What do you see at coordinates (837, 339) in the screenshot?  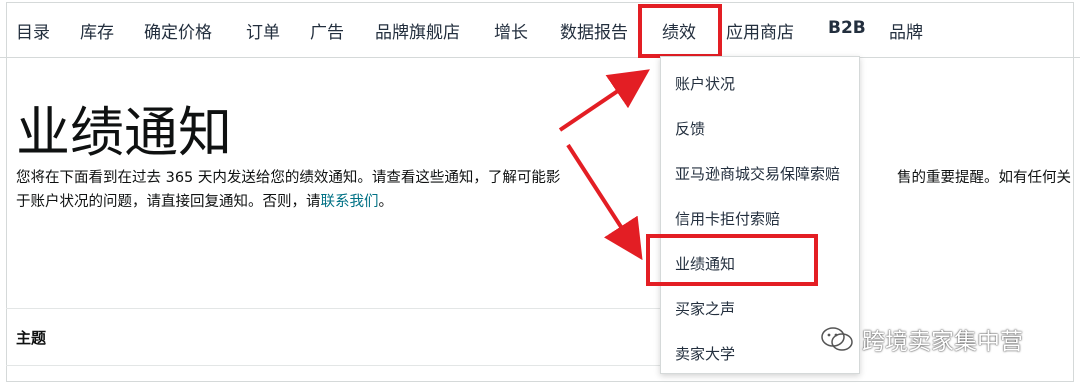 I see `wechat-icon` at bounding box center [837, 339].